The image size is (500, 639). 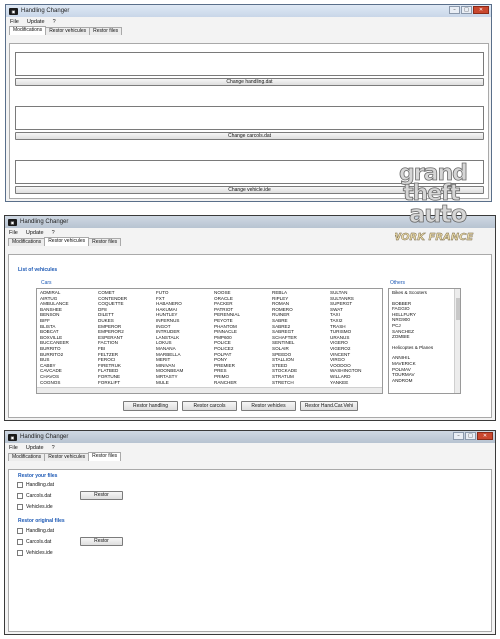 I want to click on car-item: COGNOS, so click(x=69, y=383).